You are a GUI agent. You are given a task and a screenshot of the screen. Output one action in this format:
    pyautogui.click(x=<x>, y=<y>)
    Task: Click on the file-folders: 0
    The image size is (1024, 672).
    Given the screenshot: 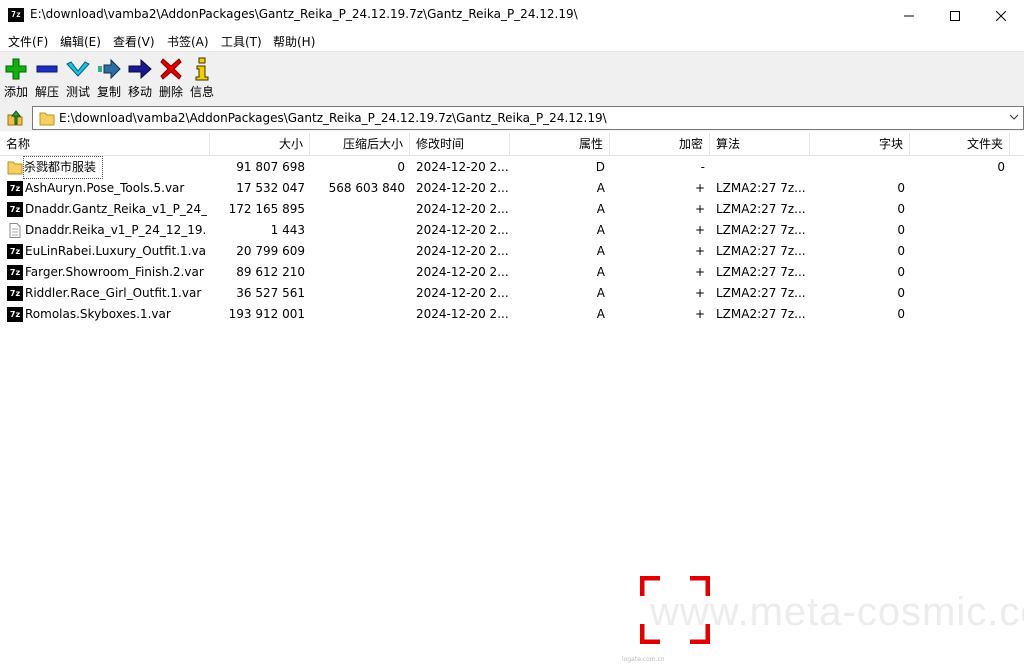 What is the action you would take?
    pyautogui.click(x=1001, y=167)
    